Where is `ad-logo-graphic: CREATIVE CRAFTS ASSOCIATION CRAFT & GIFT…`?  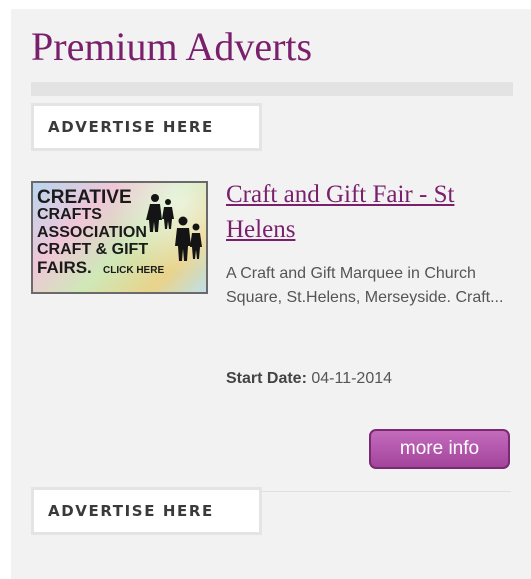
ad-logo-graphic: CREATIVE CRAFTS ASSOCIATION CRAFT & GIFT… is located at coordinates (119, 232).